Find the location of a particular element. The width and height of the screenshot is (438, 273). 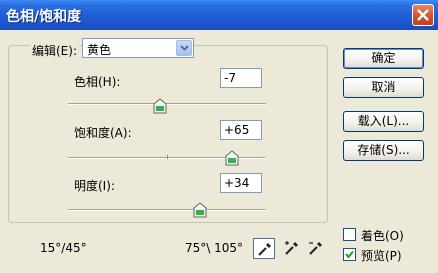

hue-slider-track is located at coordinates (167, 104).